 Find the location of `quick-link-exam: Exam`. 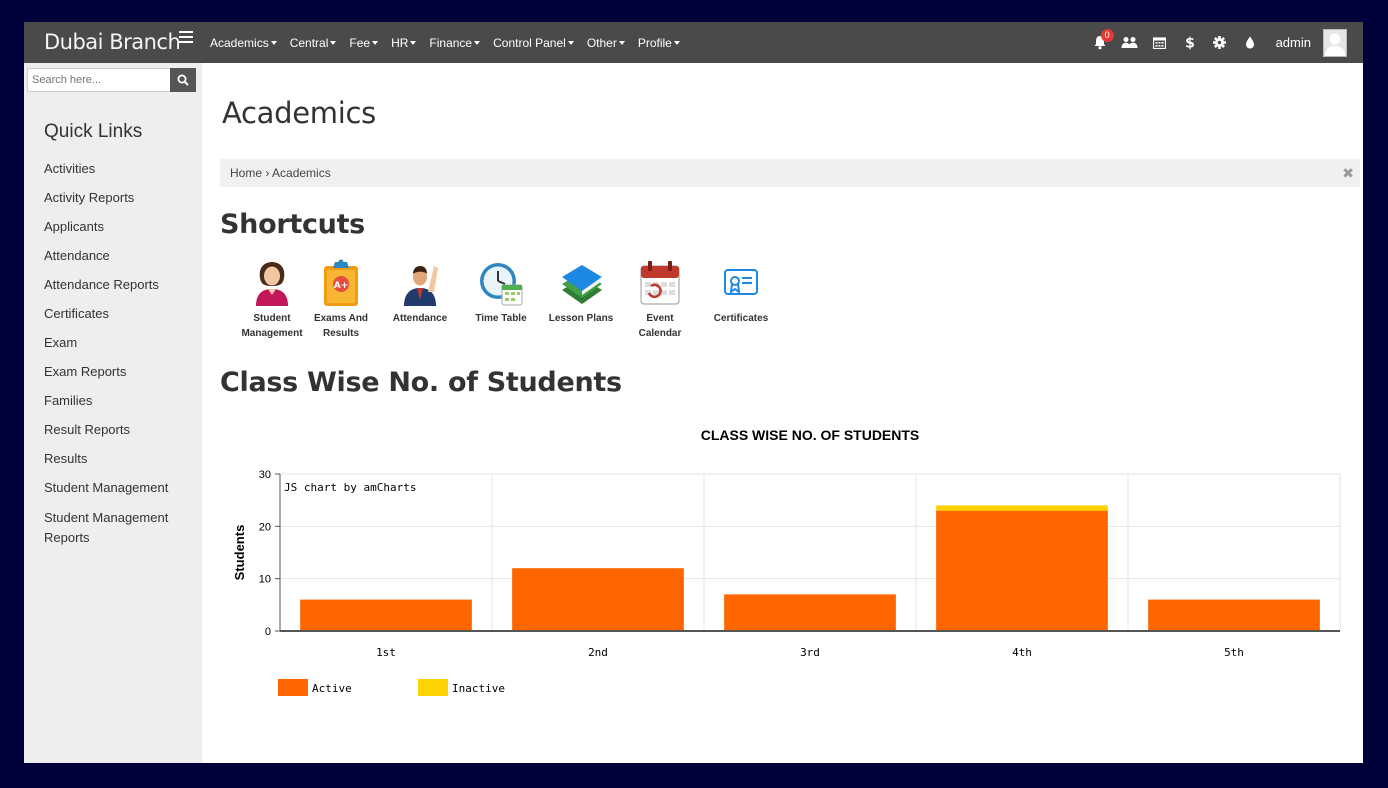

quick-link-exam: Exam is located at coordinates (119, 342).